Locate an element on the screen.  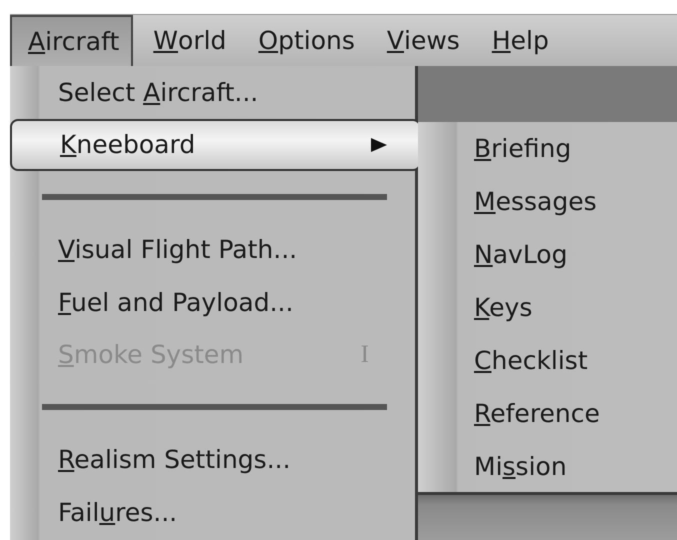
menu-bar-item: World is located at coordinates (187, 40).